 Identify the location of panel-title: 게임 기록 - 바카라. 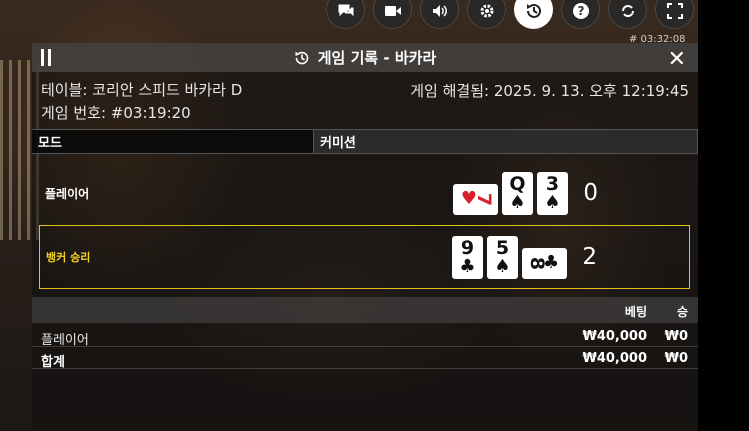
(377, 58).